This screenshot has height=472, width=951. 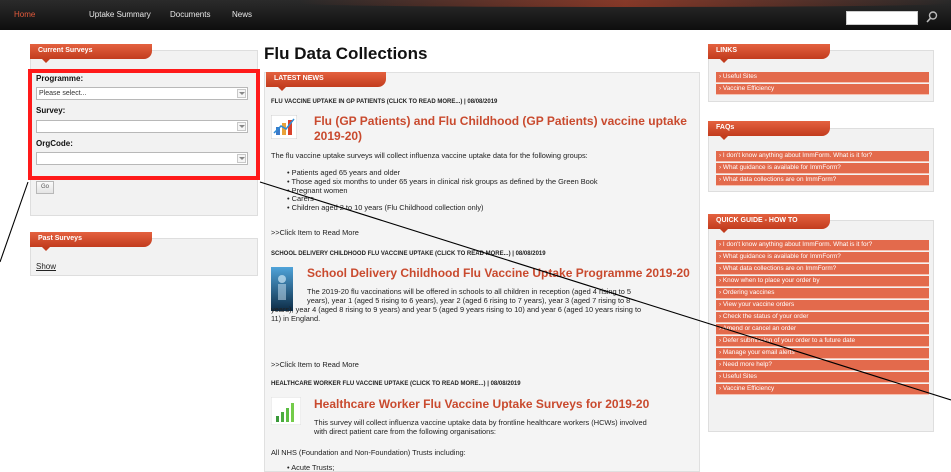 I want to click on latest-news-header: LATEST NEWS, so click(x=326, y=81).